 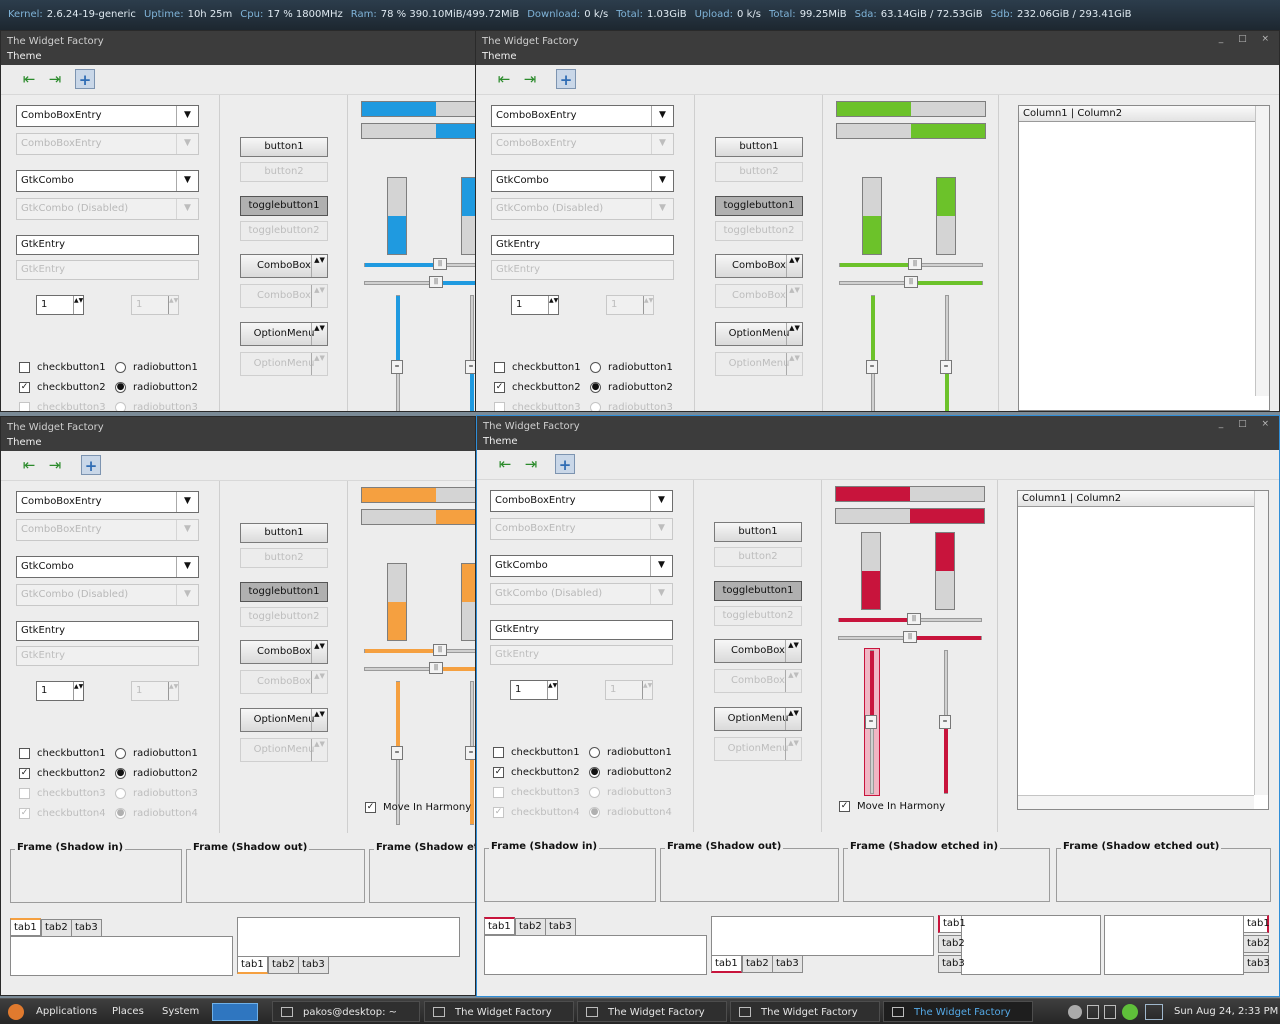 What do you see at coordinates (878, 425) in the screenshot?
I see `window-titlebar: The Widget Factory _ □ ×` at bounding box center [878, 425].